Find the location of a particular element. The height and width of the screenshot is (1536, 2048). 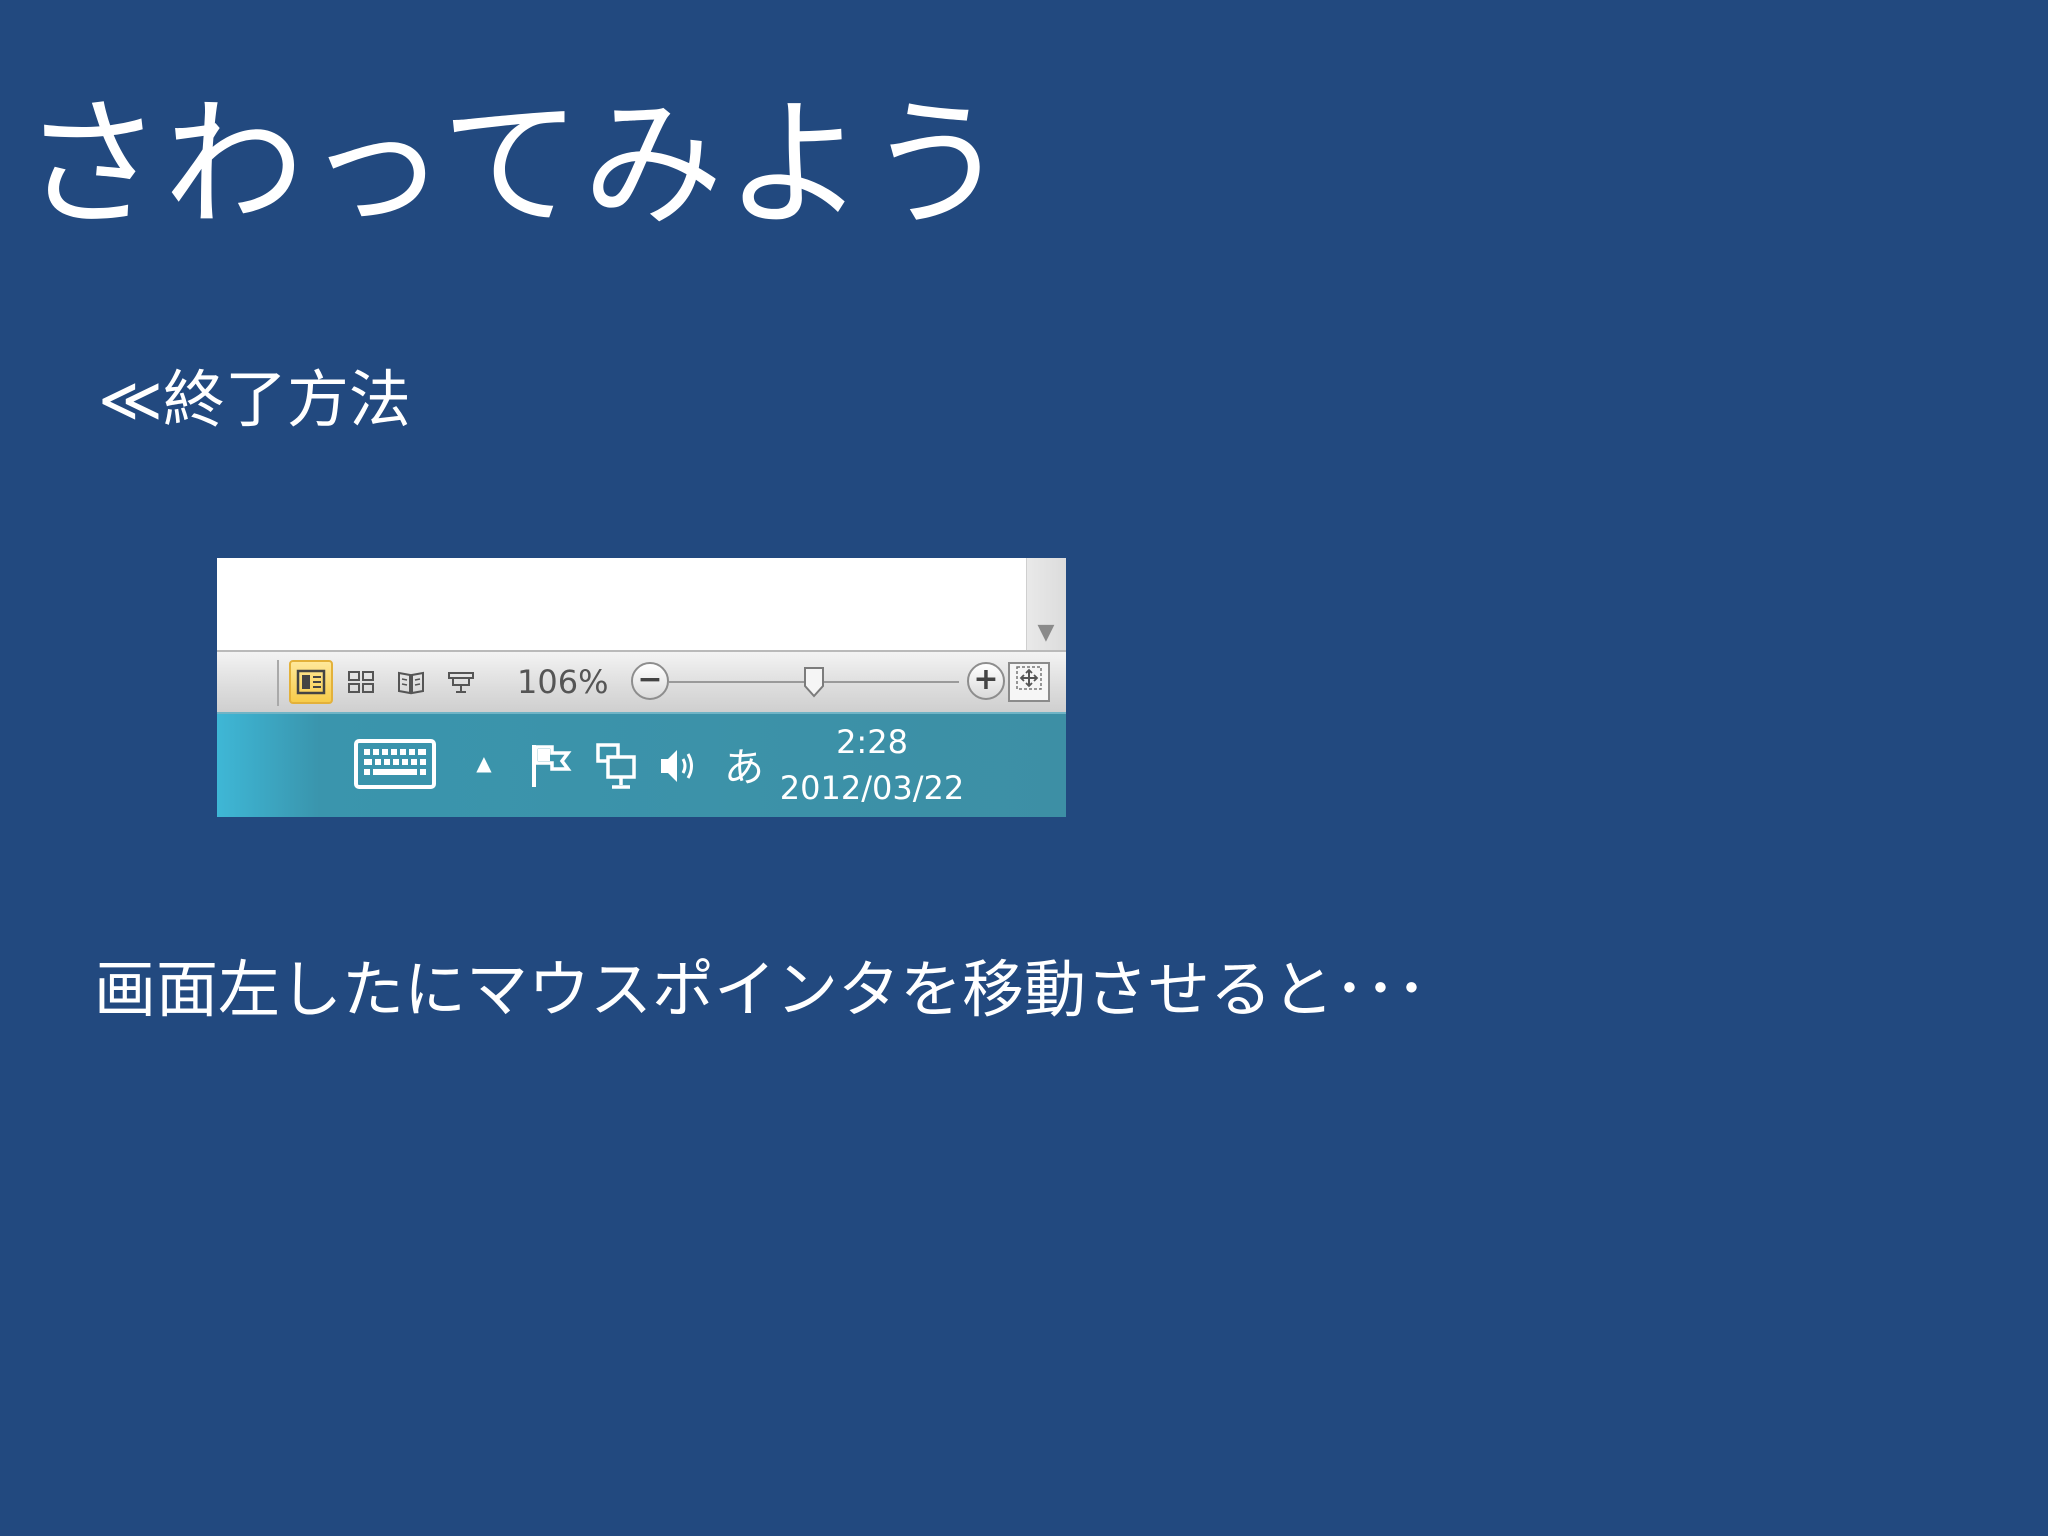

volume-button is located at coordinates (679, 766).